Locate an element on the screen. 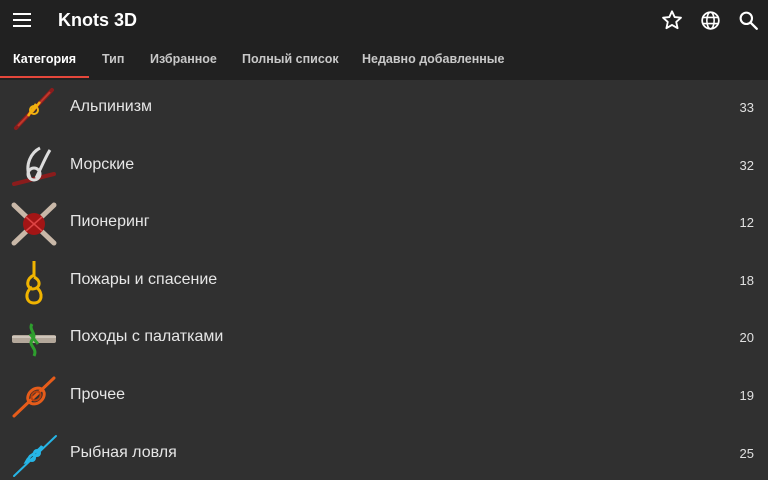  category-label: Пионеринг is located at coordinates (110, 222).